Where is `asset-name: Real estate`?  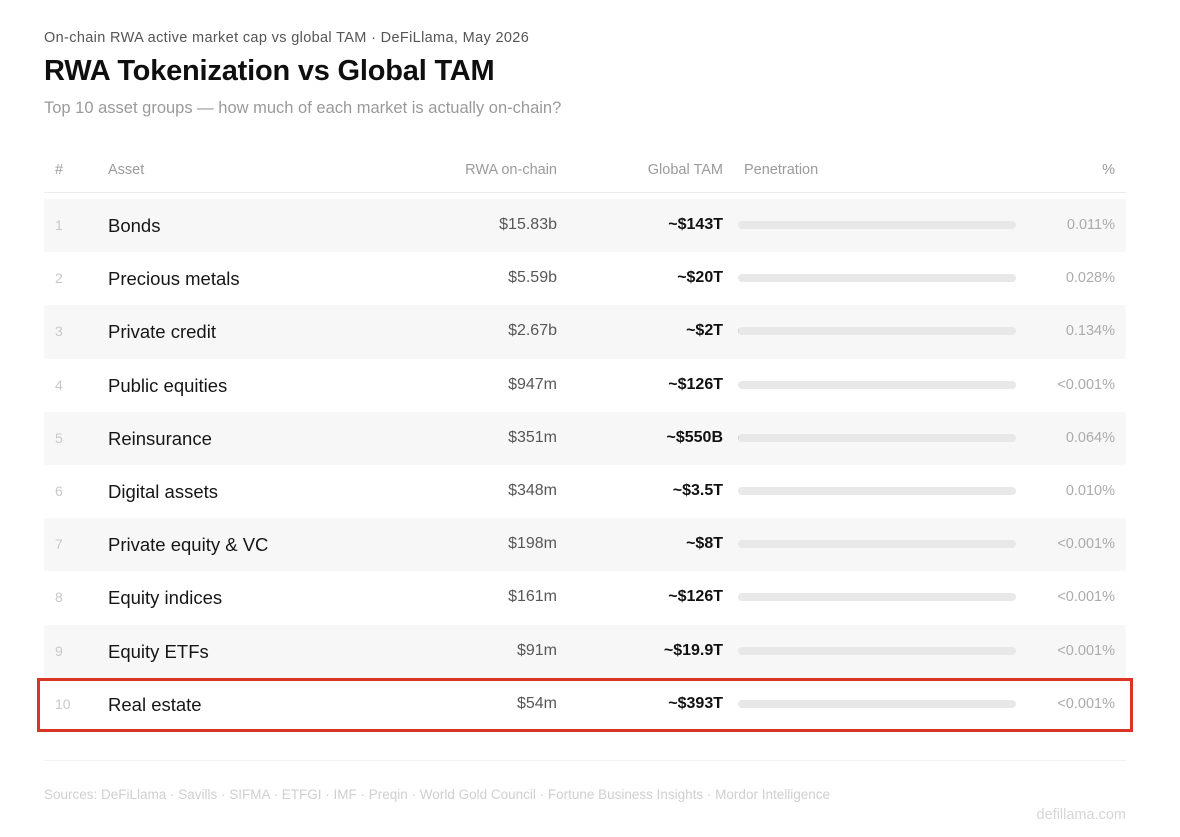
asset-name: Real estate is located at coordinates (155, 705).